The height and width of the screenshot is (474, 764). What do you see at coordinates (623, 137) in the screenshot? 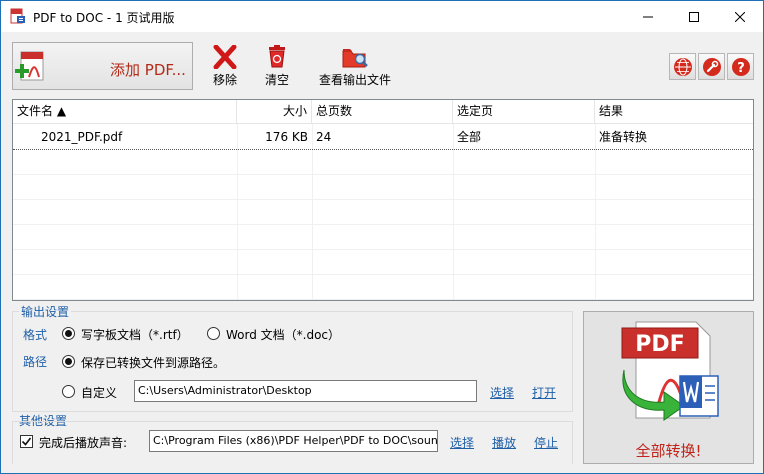
I see `cell-result: 准备转换` at bounding box center [623, 137].